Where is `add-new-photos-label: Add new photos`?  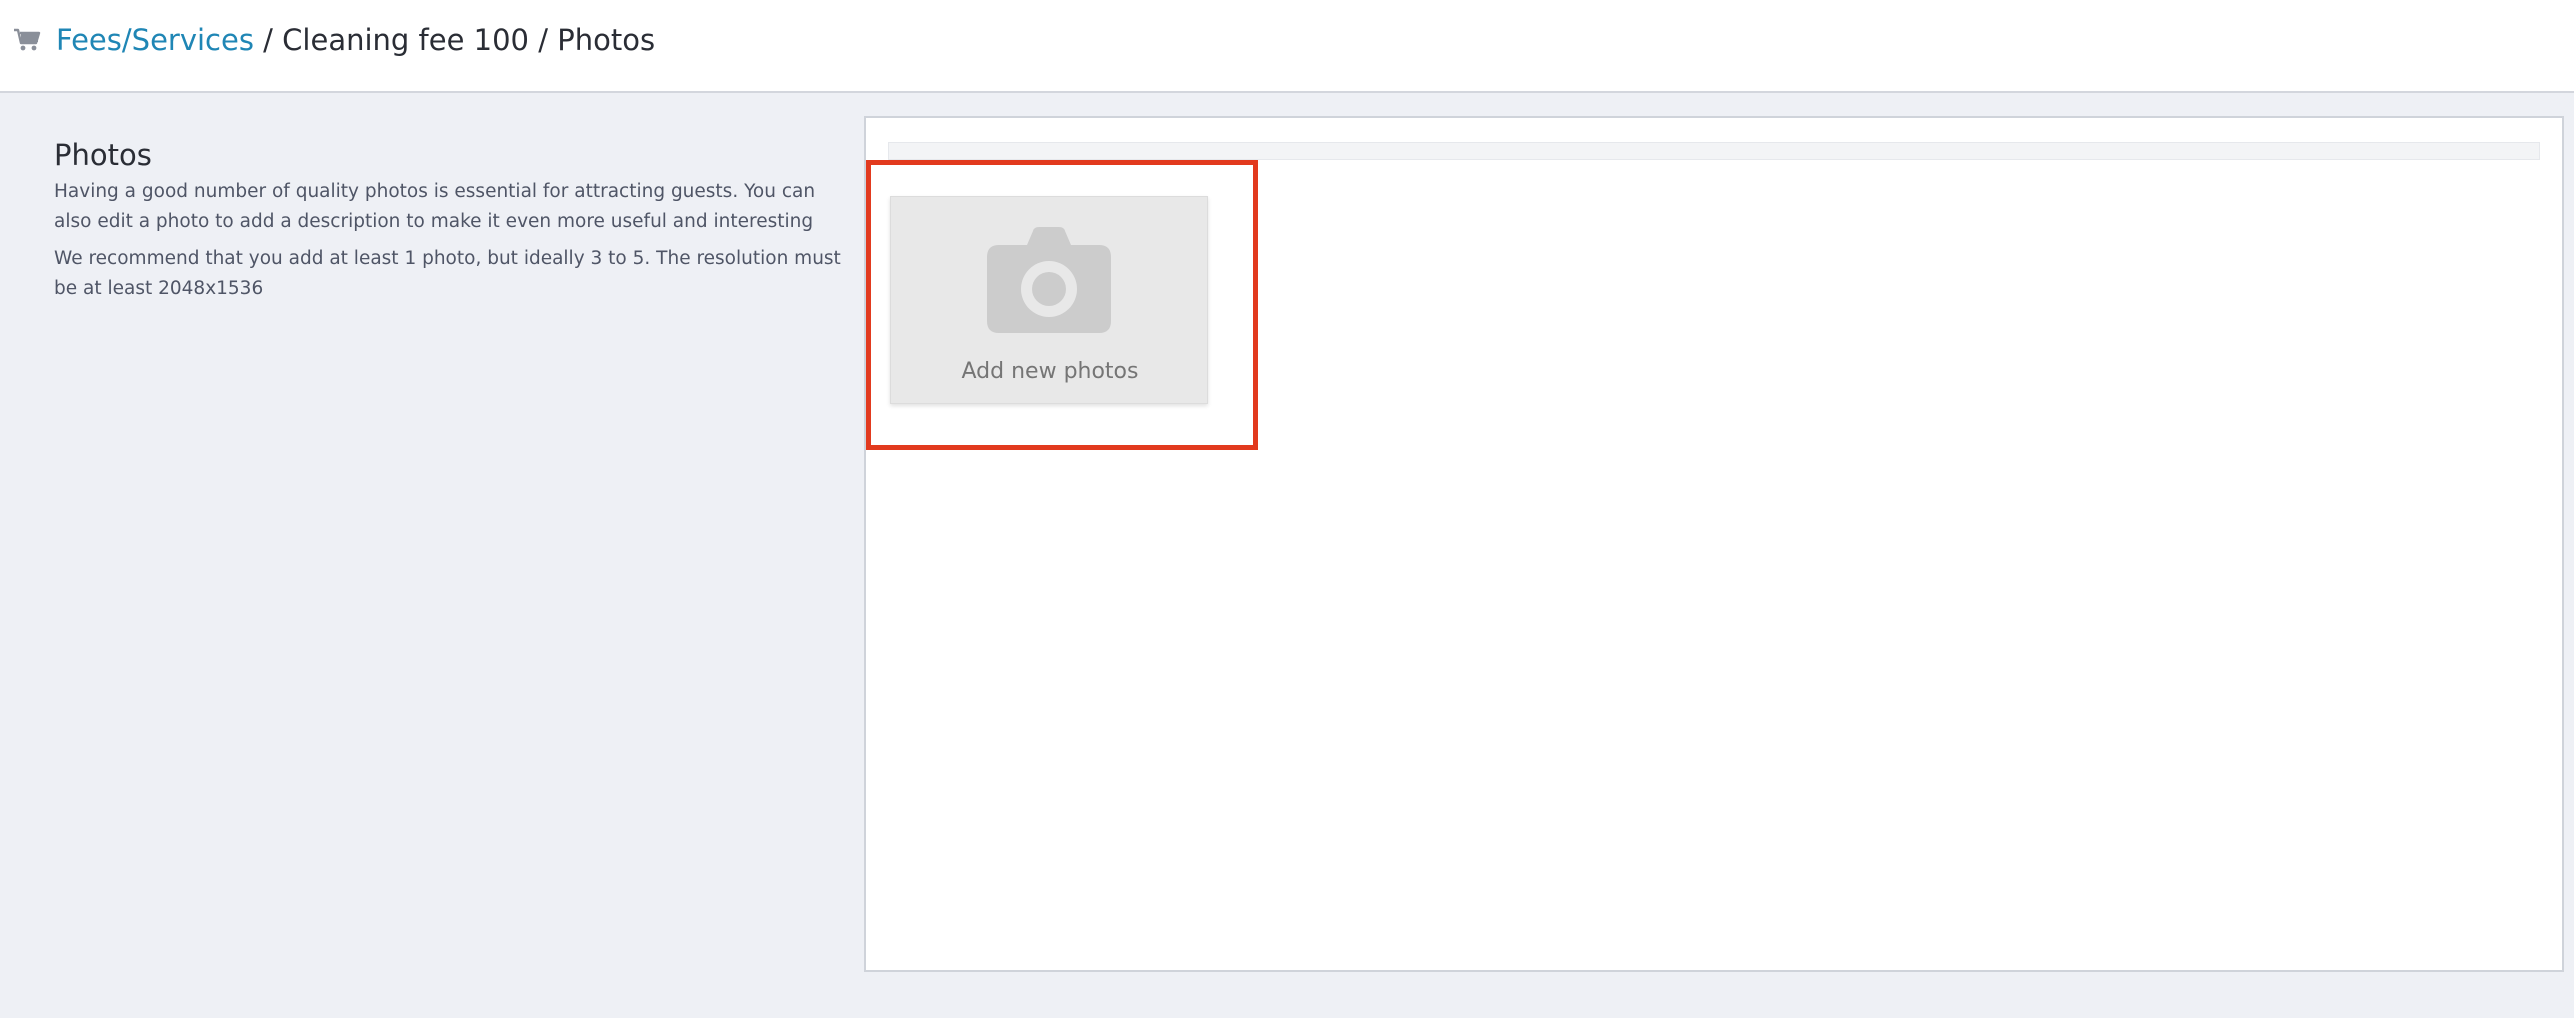 add-new-photos-label: Add new photos is located at coordinates (1050, 371).